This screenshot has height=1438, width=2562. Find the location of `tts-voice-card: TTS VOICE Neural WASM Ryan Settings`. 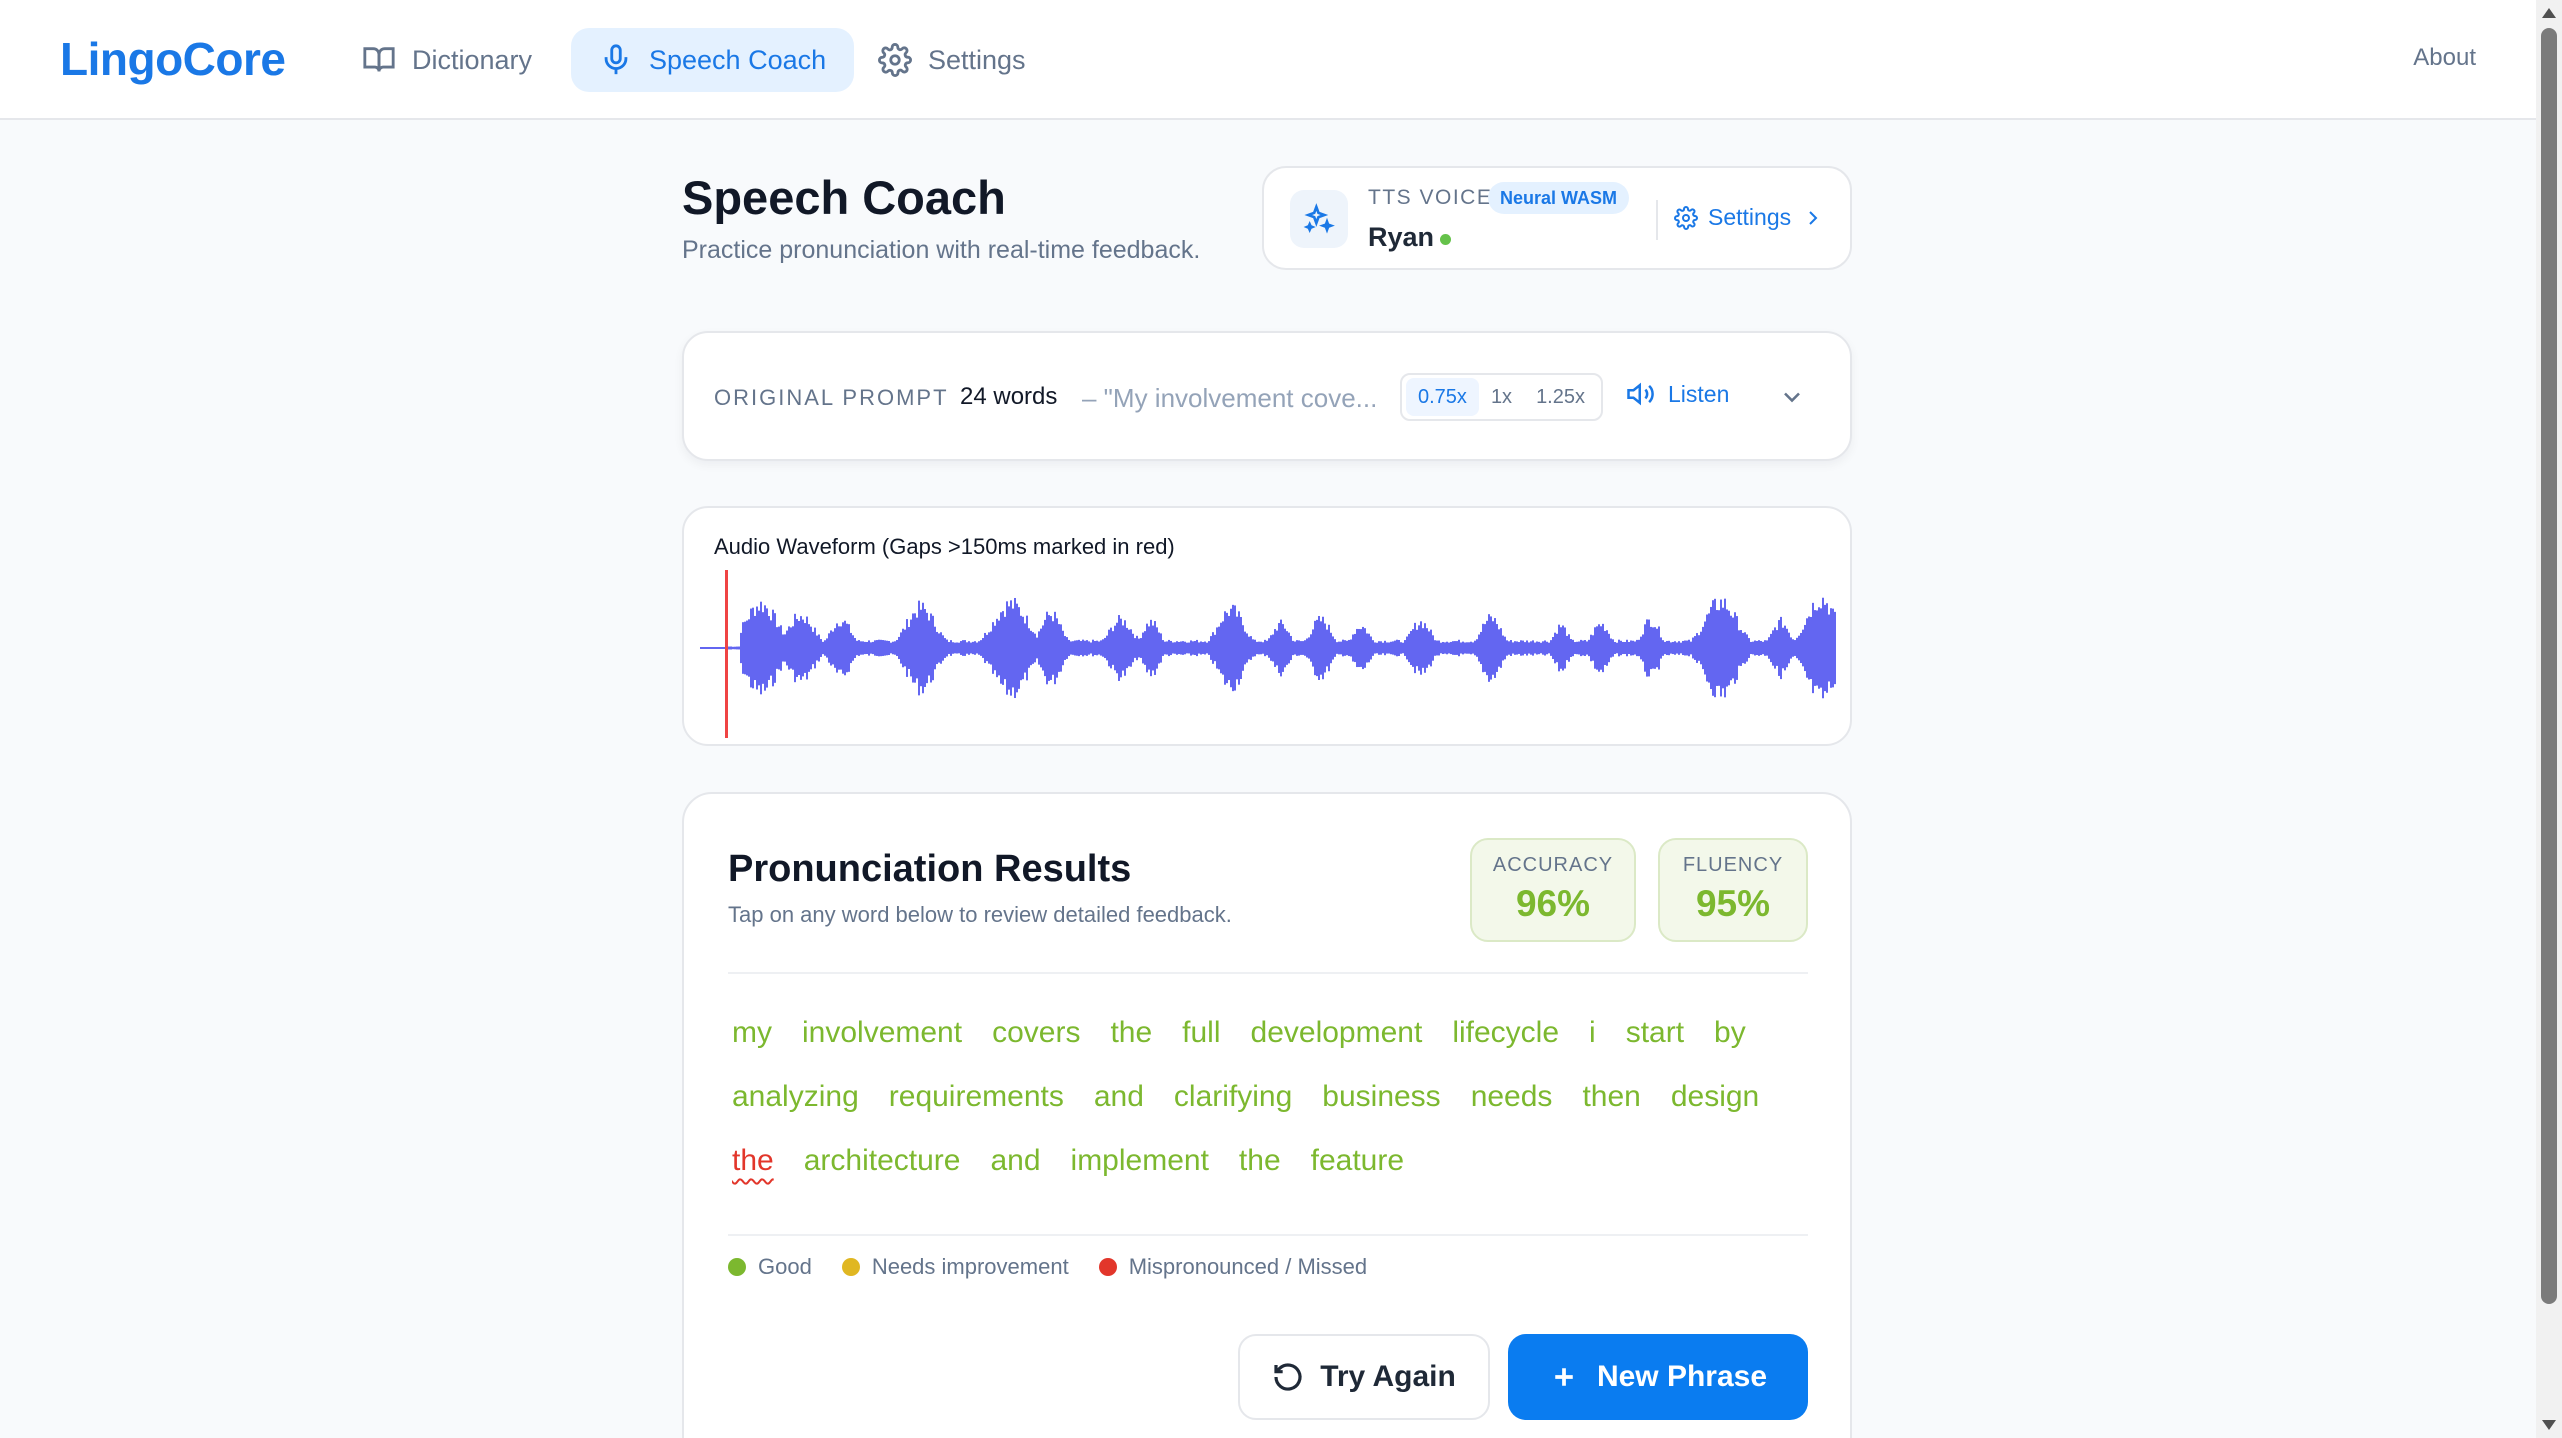

tts-voice-card: TTS VOICE Neural WASM Ryan Settings is located at coordinates (1557, 218).